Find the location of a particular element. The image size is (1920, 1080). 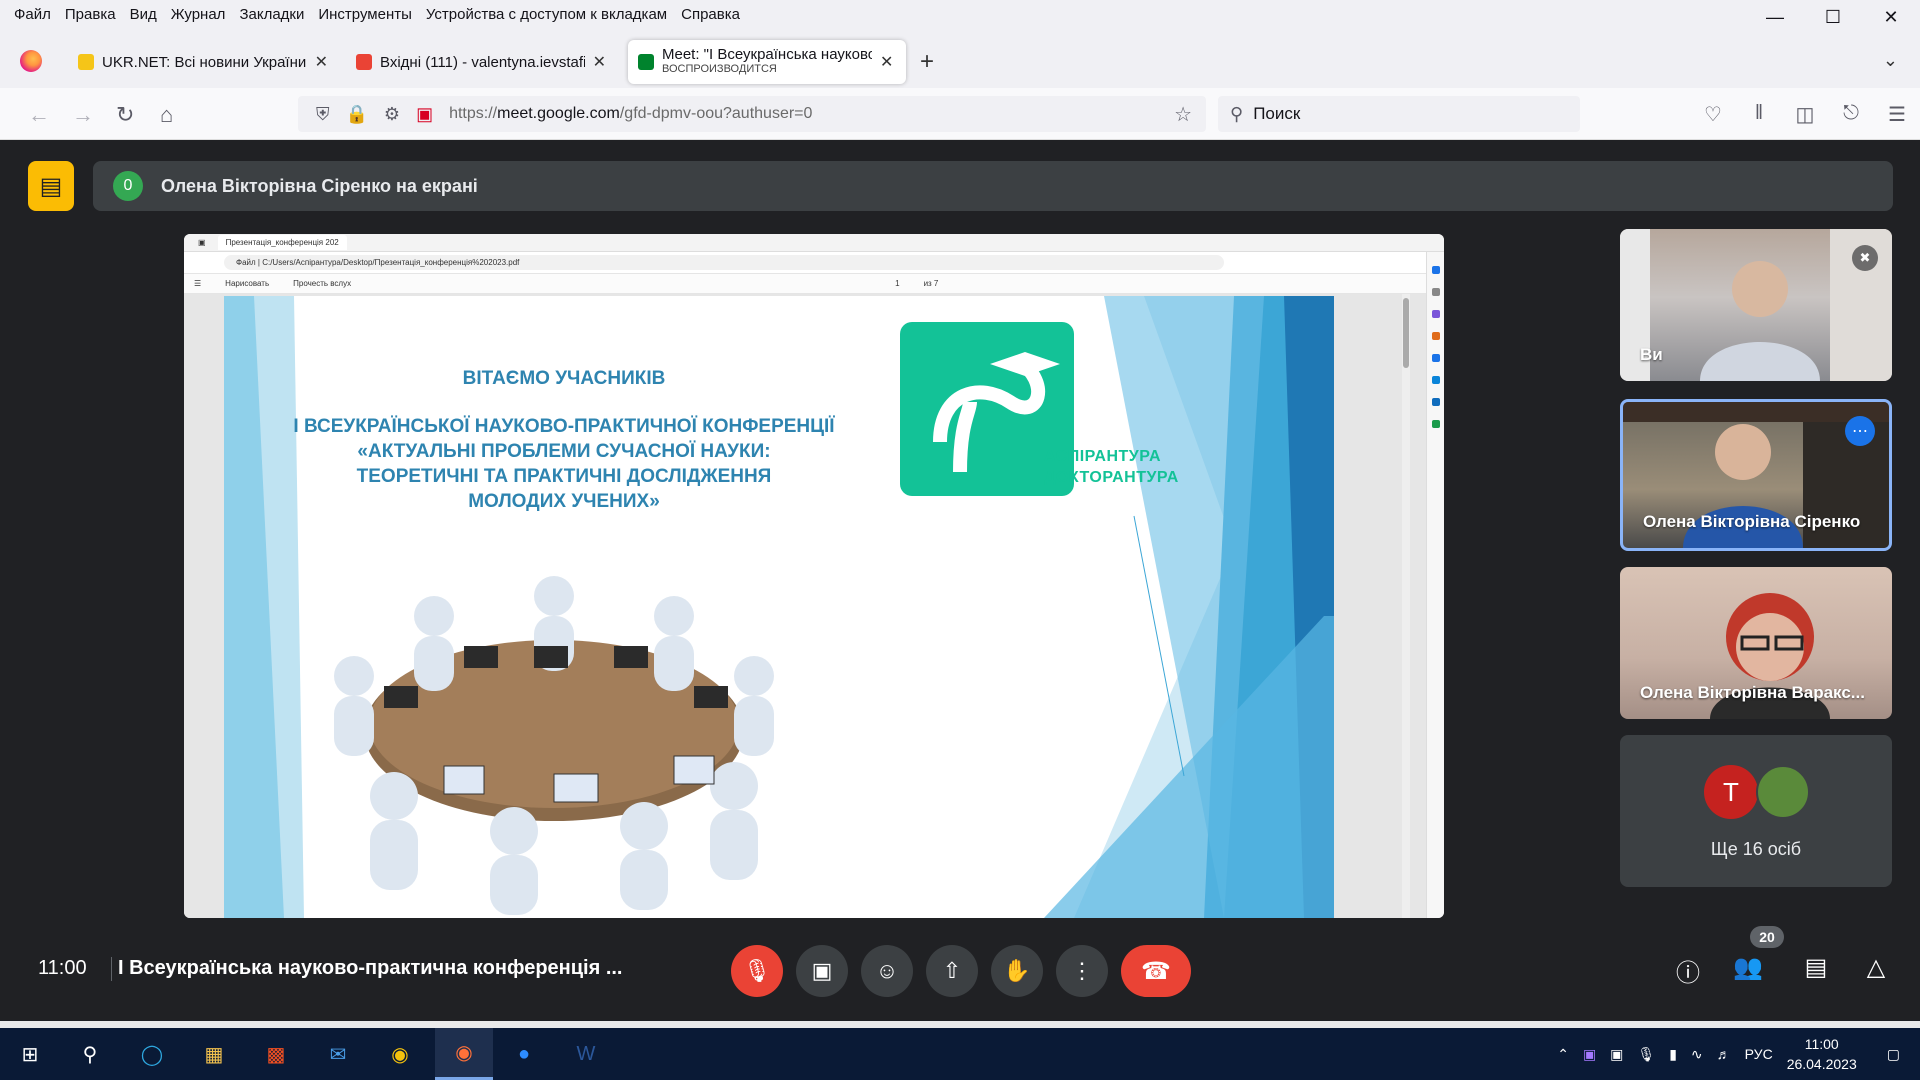

activities-icon: △ is located at coordinates (1876, 967).